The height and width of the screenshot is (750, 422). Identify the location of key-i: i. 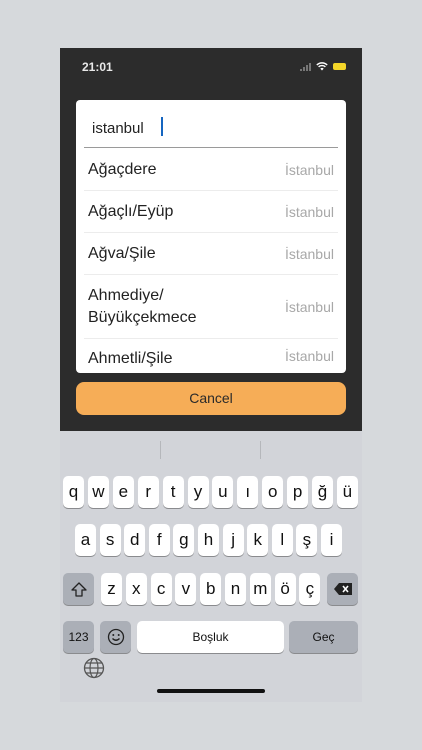
(331, 540).